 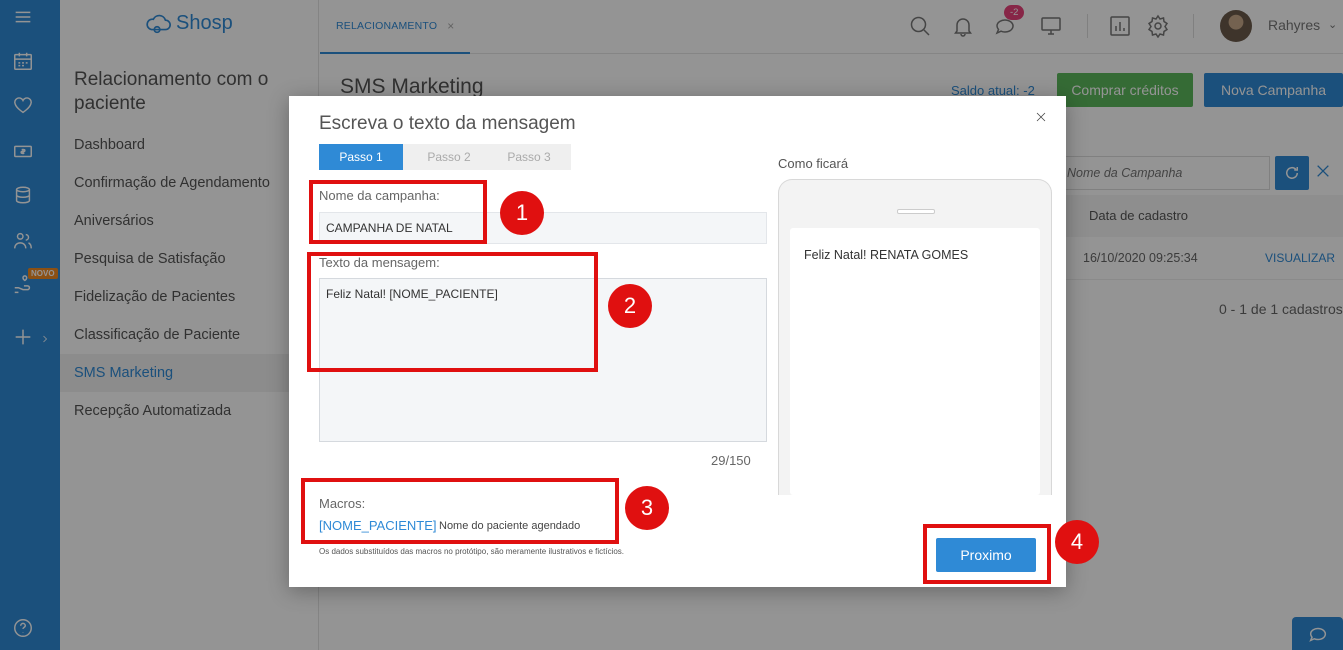 I want to click on preview-label: Como ficará, so click(x=813, y=163).